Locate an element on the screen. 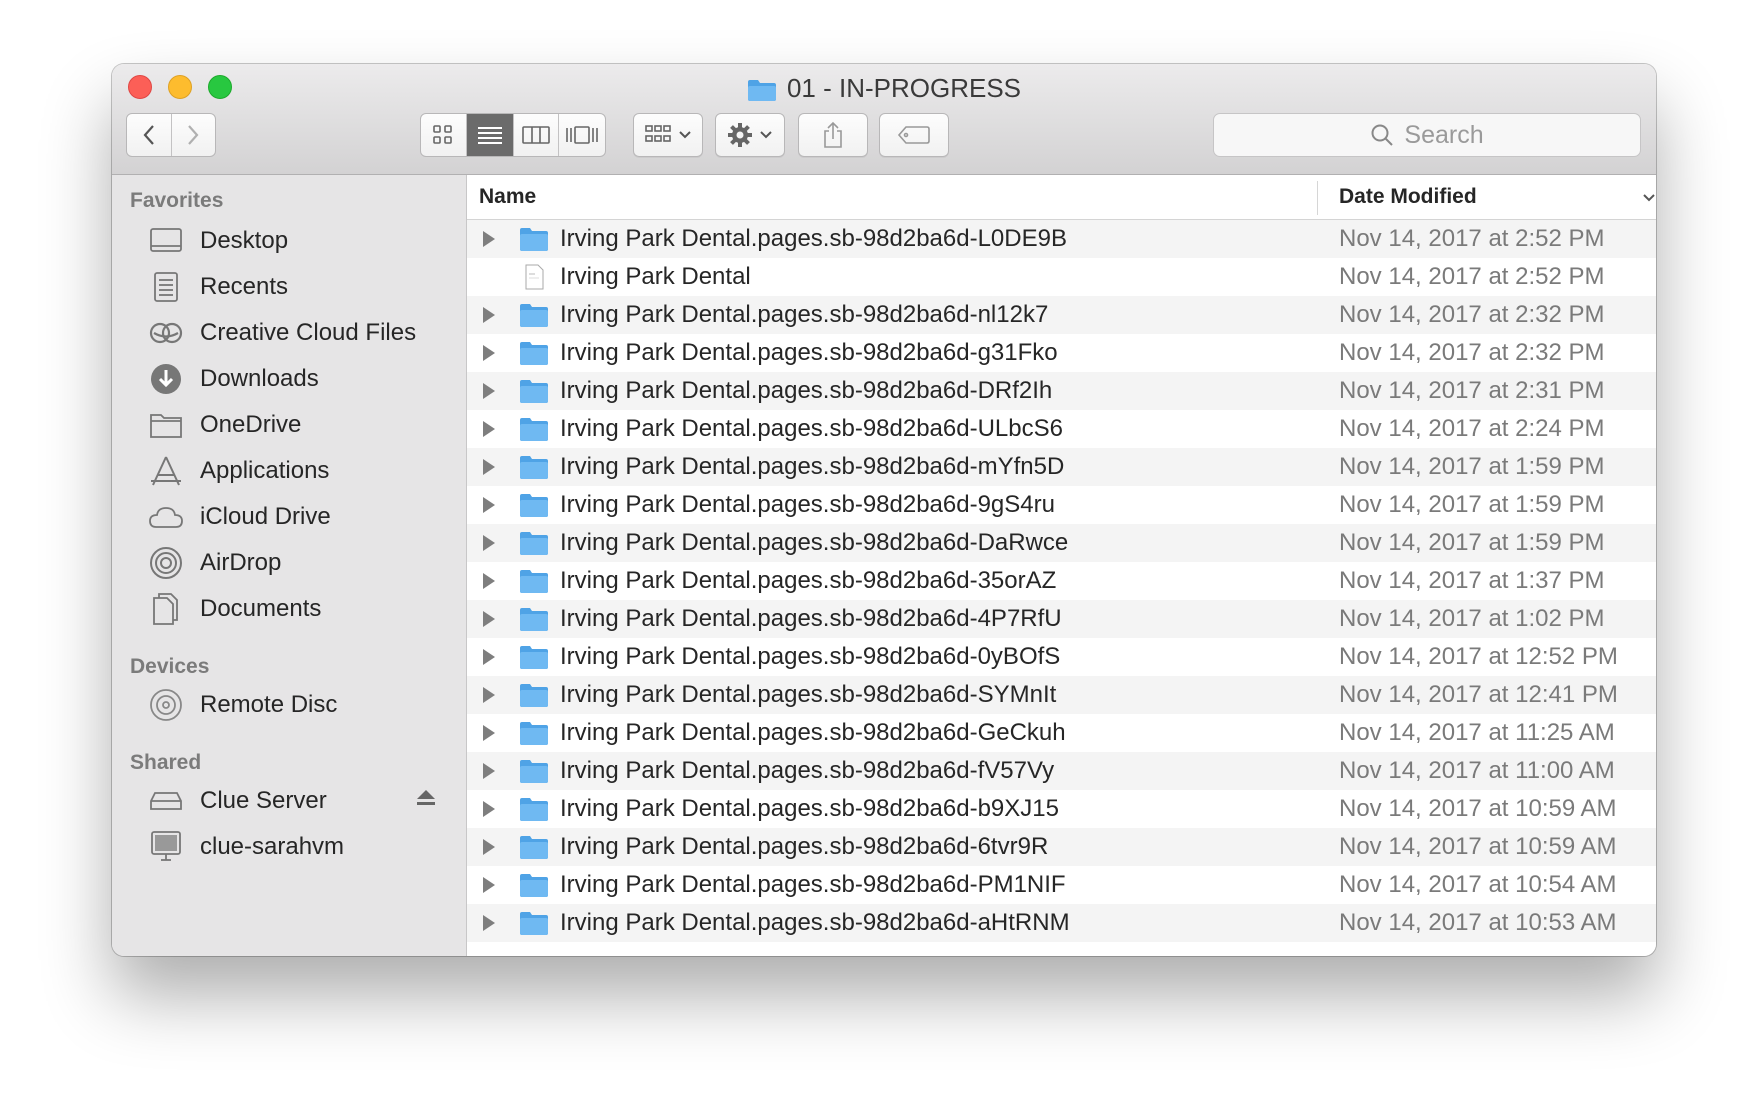  column-header-name: Name is located at coordinates (507, 197).